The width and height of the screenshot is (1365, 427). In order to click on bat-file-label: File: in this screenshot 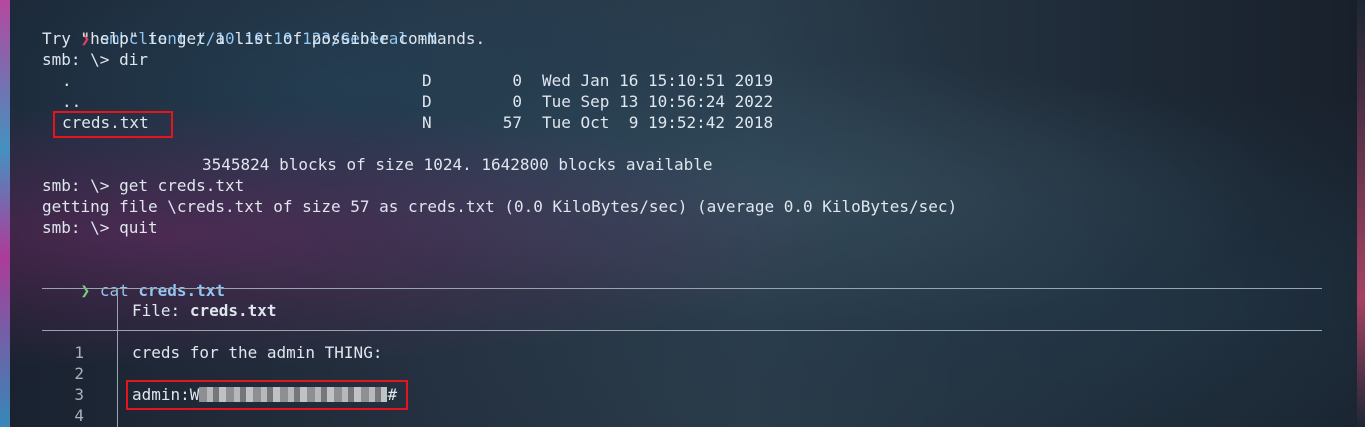, I will do `click(156, 310)`.